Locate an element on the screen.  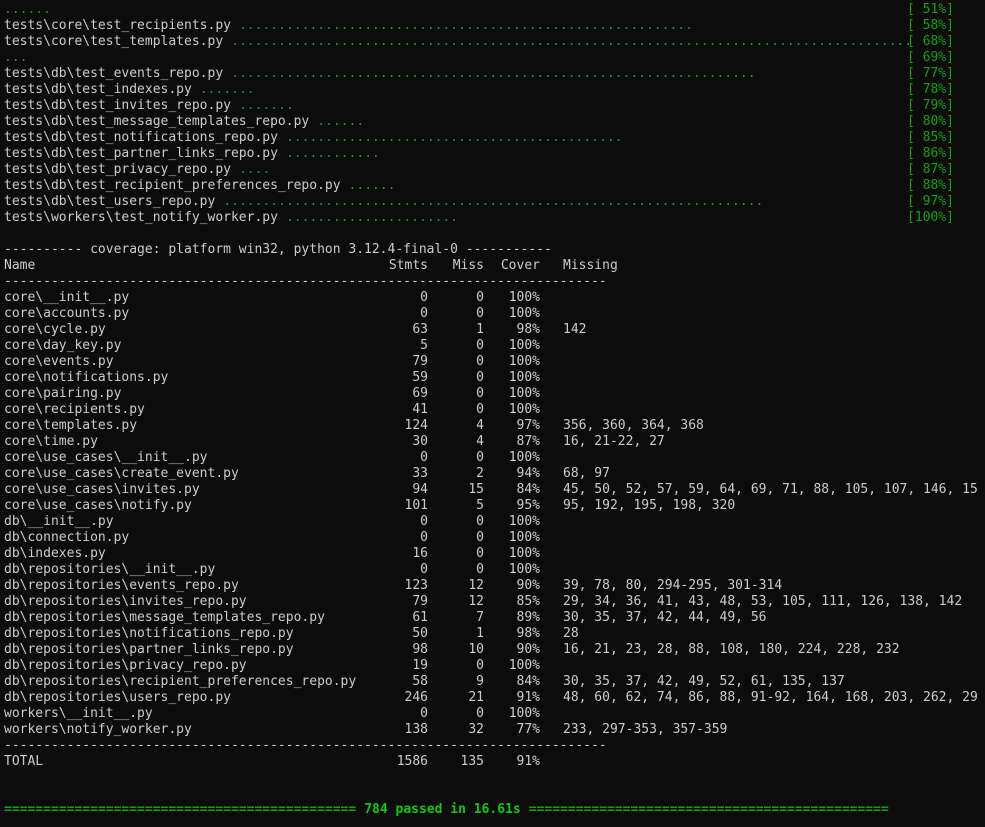
stmts-value: 59 is located at coordinates (420, 377).